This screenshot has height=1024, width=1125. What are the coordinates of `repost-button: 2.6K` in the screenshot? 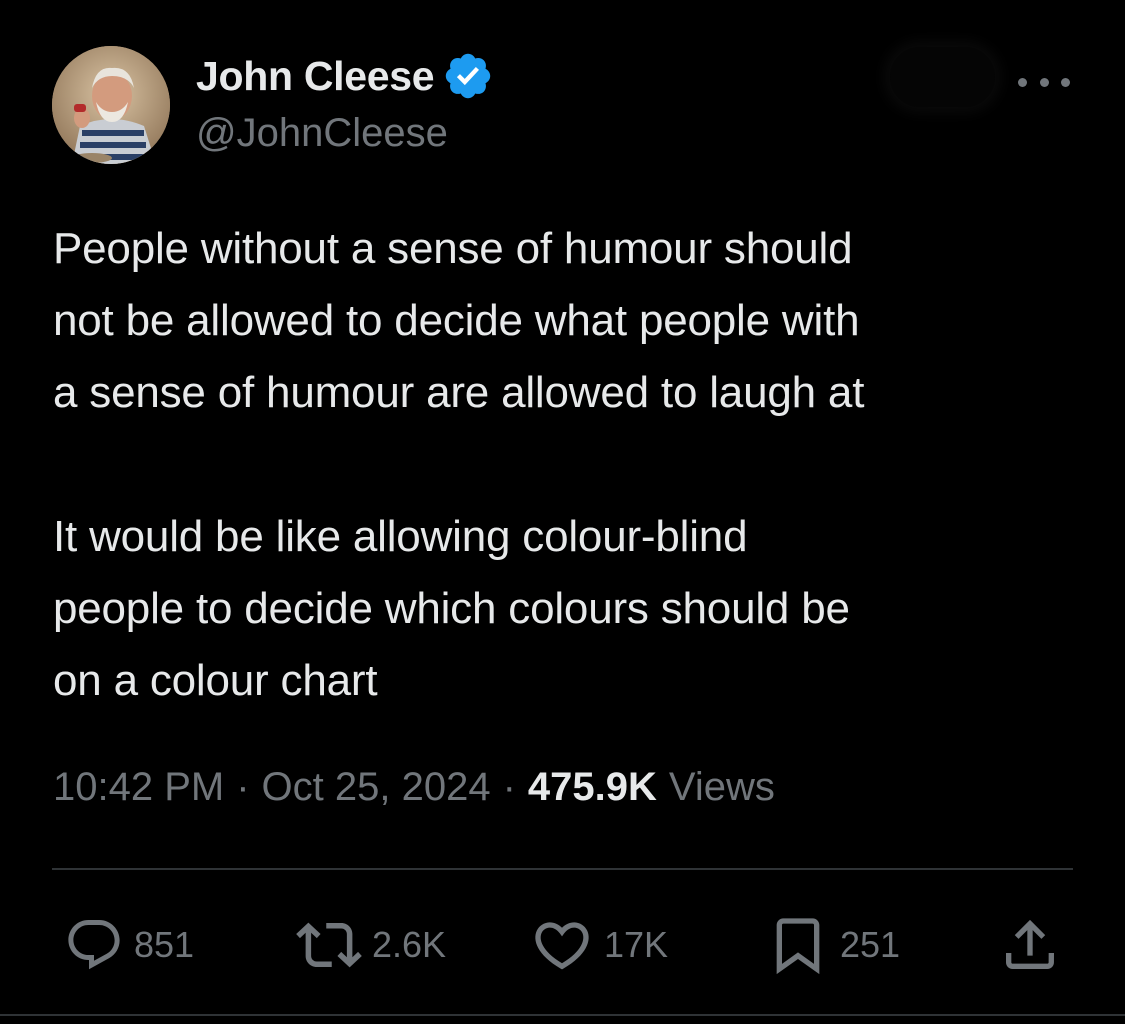 It's located at (371, 945).